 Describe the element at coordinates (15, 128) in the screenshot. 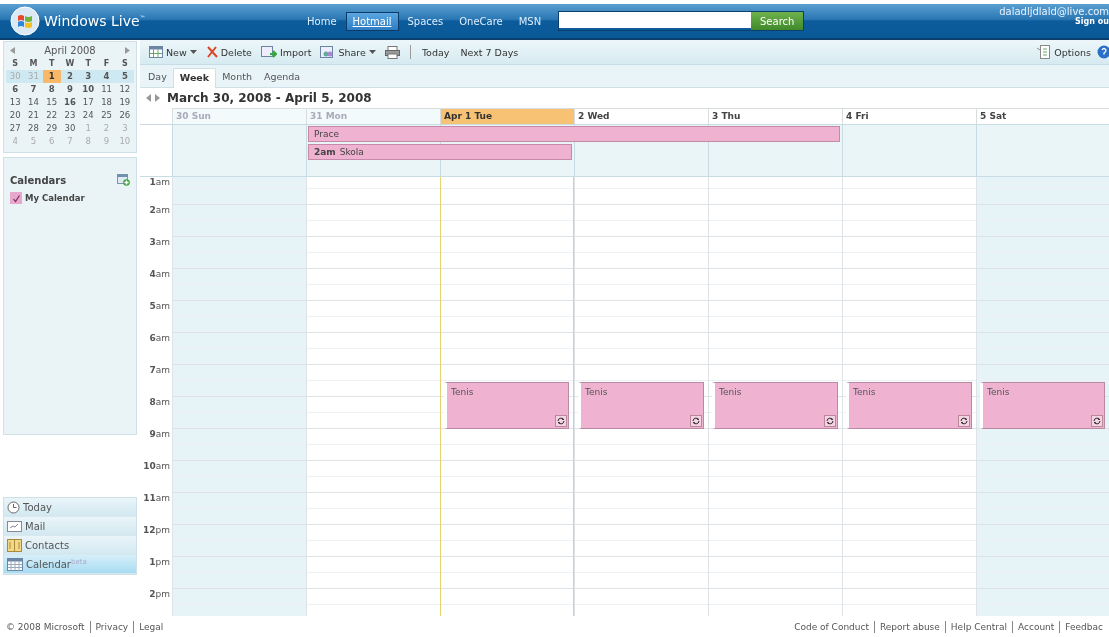

I see `day-number: 27` at that location.